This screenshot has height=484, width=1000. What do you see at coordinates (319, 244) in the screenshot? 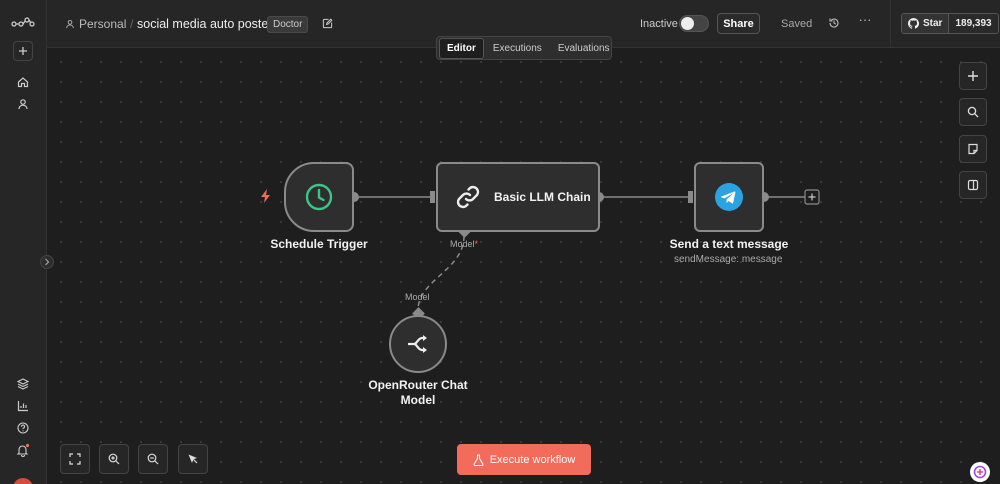
I see `schedule-trigger-label: Schedule Trigger` at bounding box center [319, 244].